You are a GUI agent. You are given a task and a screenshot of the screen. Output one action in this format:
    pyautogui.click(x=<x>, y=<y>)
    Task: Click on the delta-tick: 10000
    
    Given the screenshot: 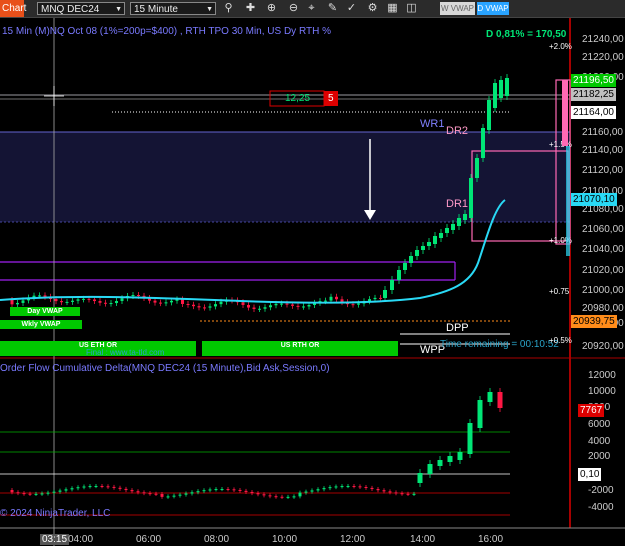 What is the action you would take?
    pyautogui.click(x=602, y=391)
    